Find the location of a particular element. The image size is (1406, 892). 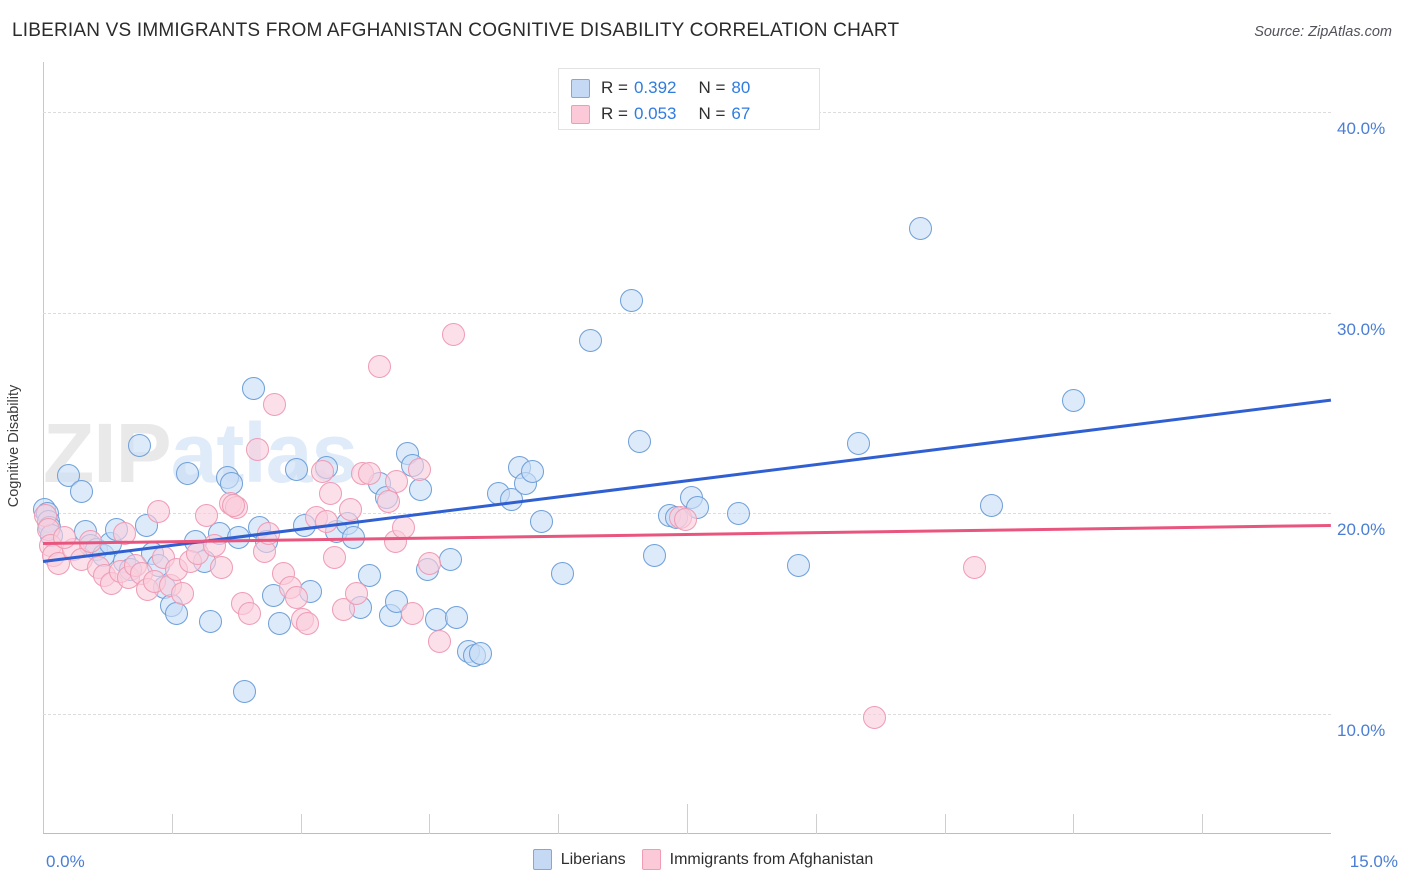

stats-swatch-pink is located at coordinates (580, 114).